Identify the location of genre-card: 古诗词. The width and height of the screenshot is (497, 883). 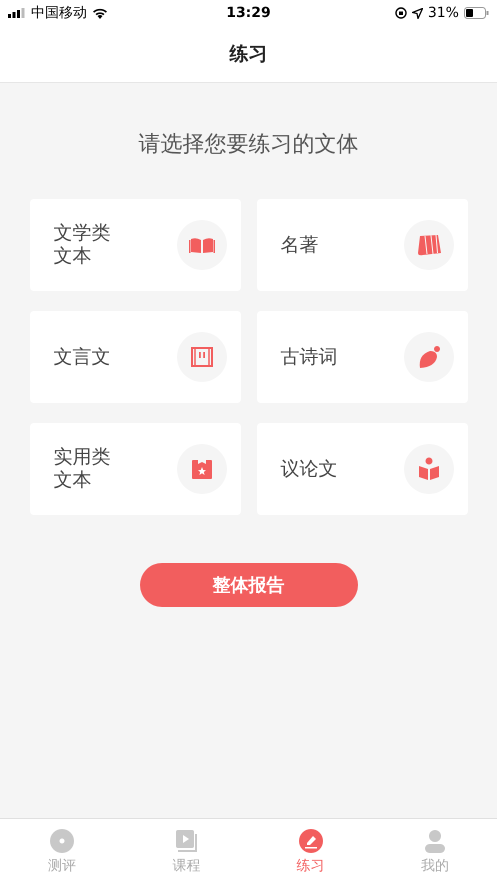
(362, 357).